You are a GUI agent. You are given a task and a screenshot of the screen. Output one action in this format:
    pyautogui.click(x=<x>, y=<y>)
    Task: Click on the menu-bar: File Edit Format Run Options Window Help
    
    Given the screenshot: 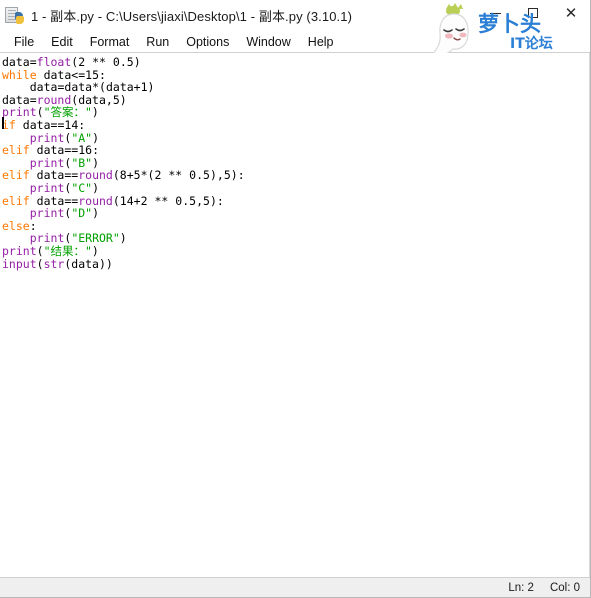 What is the action you would take?
    pyautogui.click(x=295, y=42)
    